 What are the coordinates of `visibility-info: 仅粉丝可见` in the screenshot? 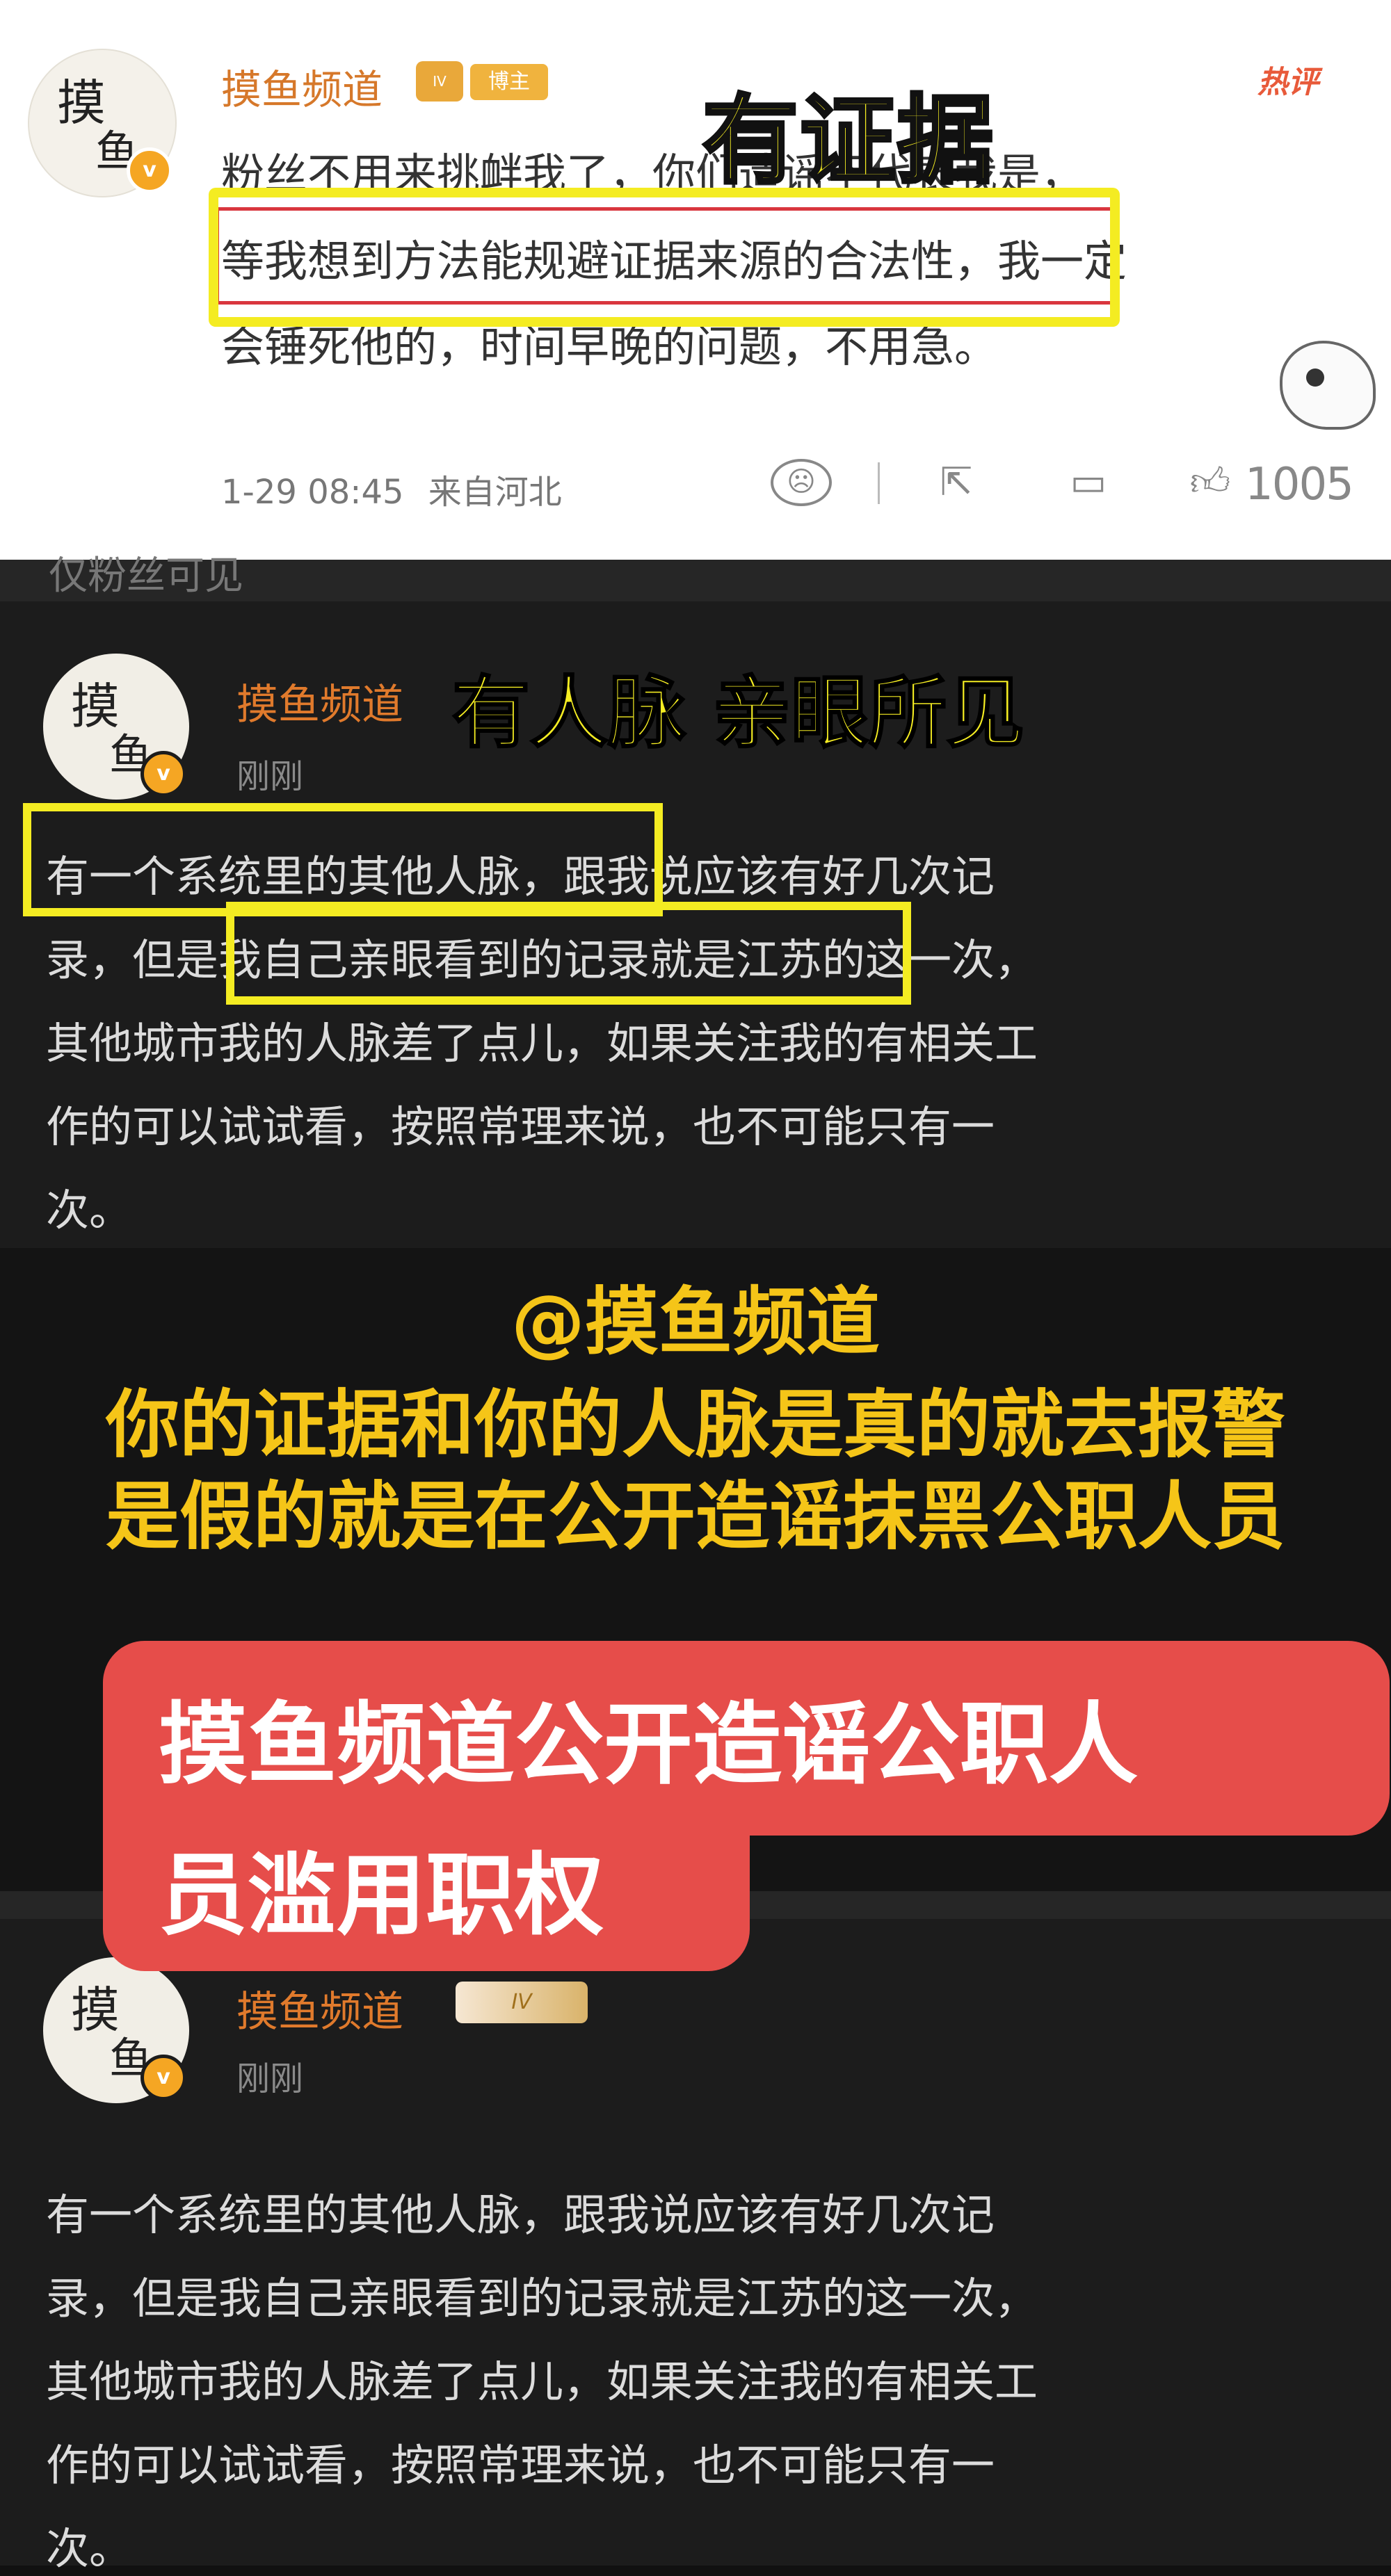 It's located at (146, 576).